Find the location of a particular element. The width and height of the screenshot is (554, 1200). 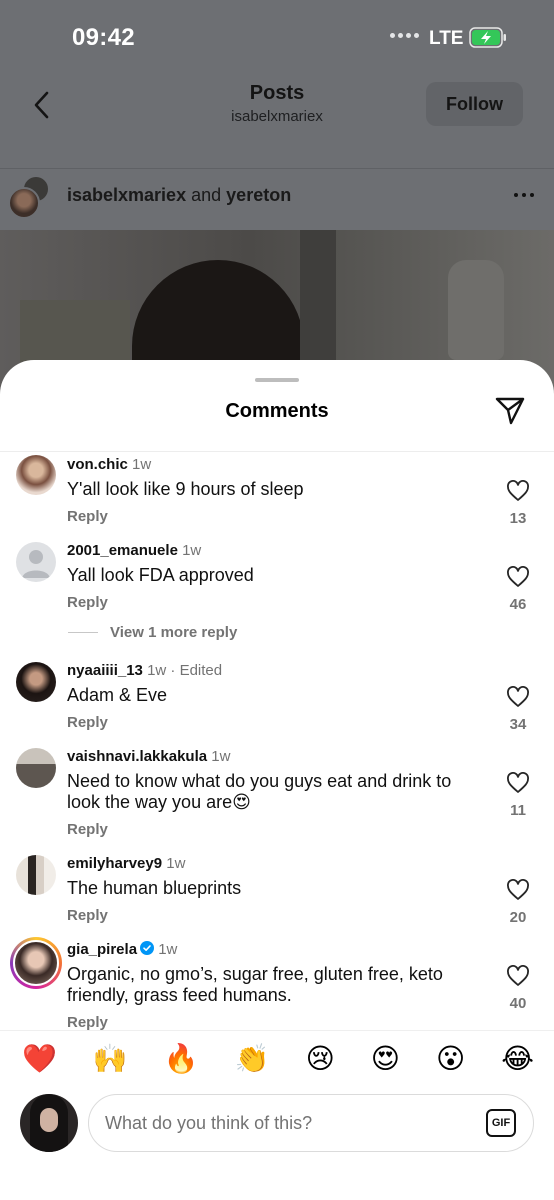

more-options-icon is located at coordinates (524, 195).